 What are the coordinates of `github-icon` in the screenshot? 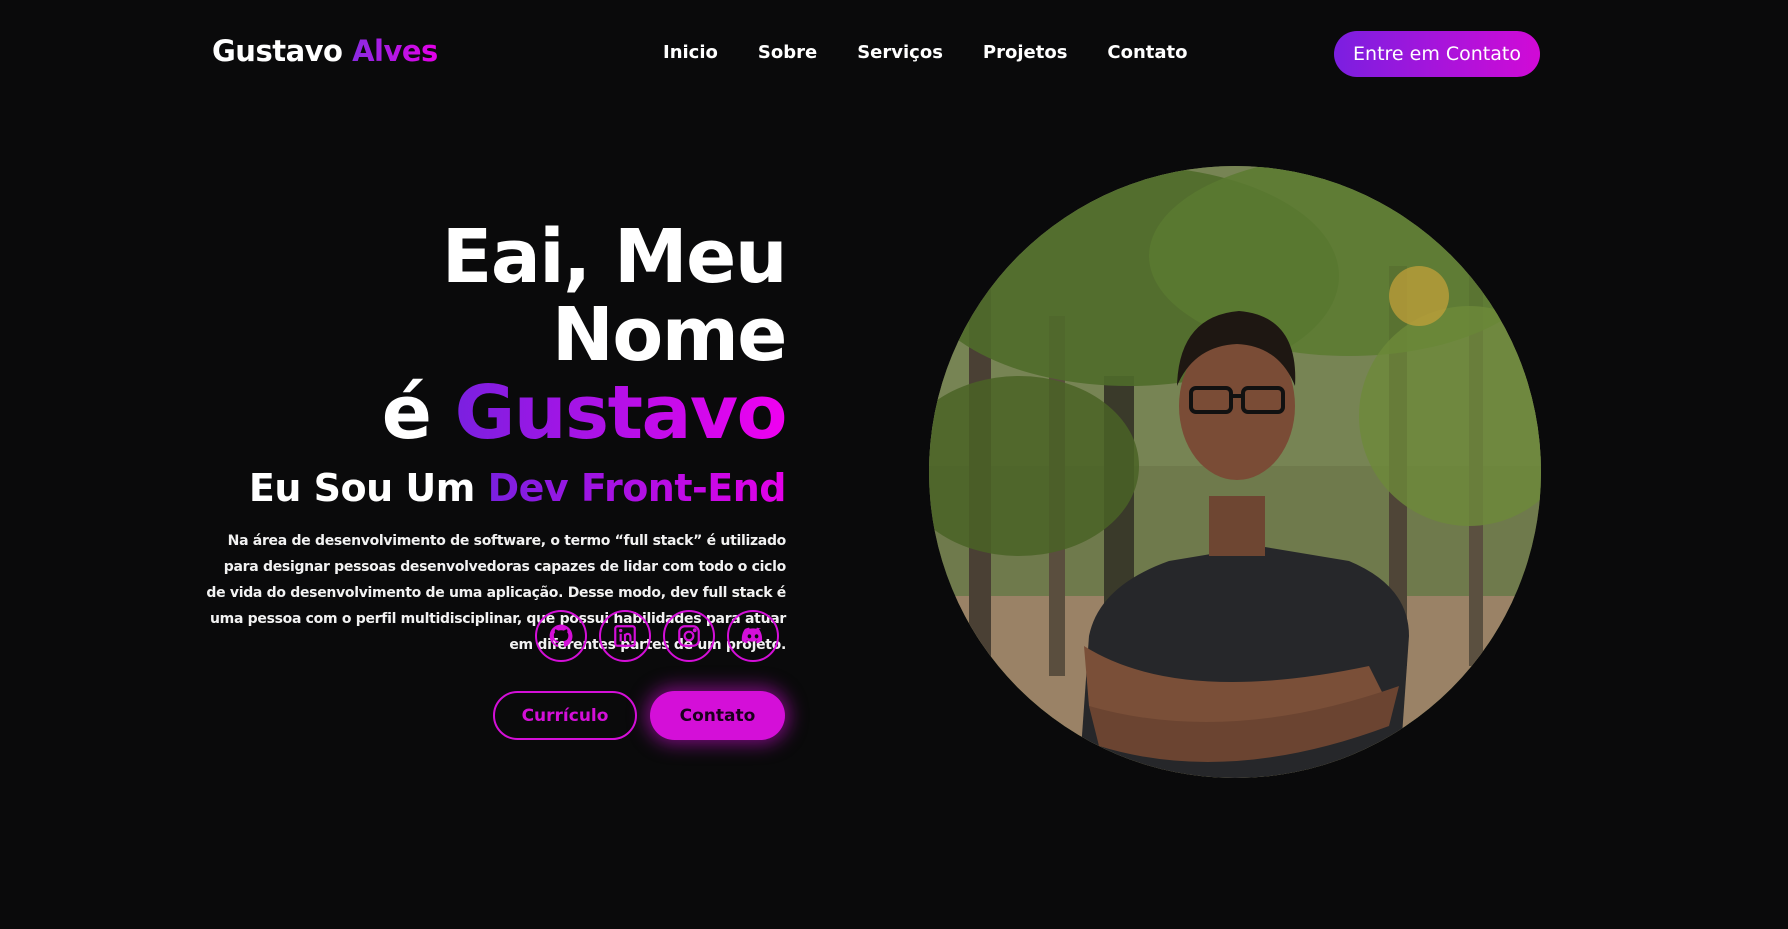 It's located at (561, 635).